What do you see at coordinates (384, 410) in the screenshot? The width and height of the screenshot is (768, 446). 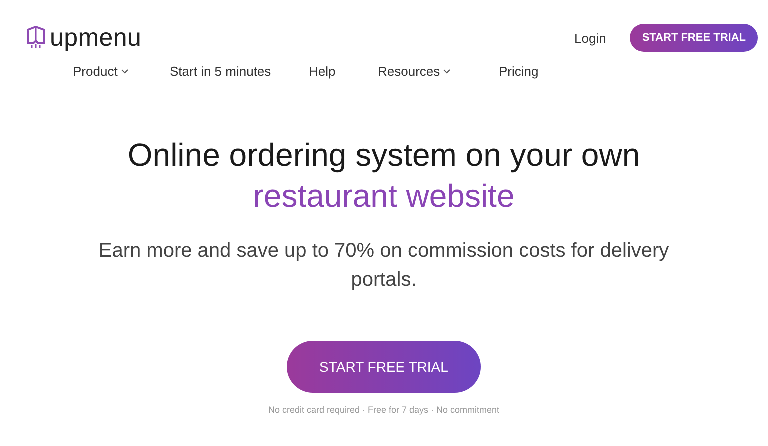 I see `trial-note: No credit card required · Free for 7 days · No commitment` at bounding box center [384, 410].